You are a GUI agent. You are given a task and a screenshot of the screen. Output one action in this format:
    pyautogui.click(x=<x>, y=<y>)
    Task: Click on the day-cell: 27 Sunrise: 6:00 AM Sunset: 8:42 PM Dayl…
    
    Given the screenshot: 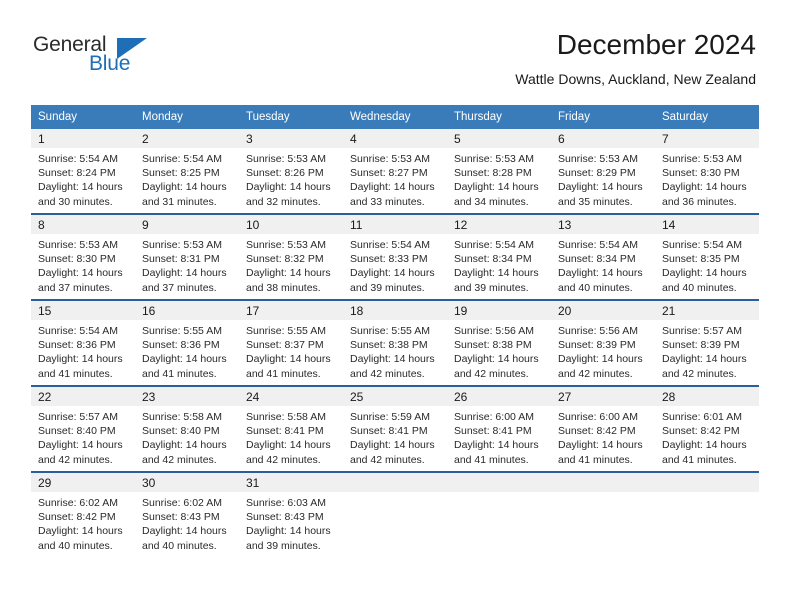 What is the action you would take?
    pyautogui.click(x=603, y=428)
    